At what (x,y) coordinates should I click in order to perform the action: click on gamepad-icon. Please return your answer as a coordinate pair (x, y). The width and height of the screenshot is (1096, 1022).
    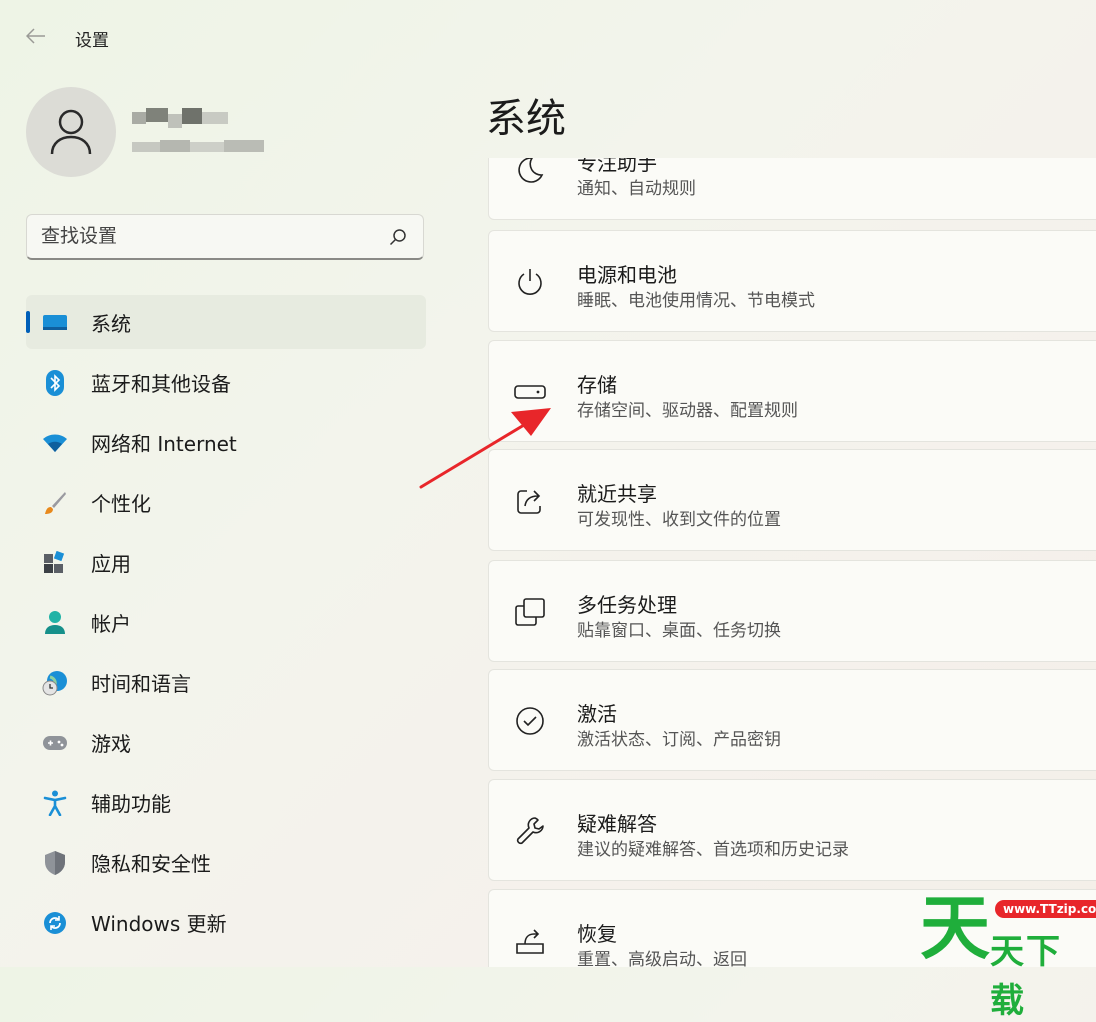
    Looking at the image, I should click on (55, 743).